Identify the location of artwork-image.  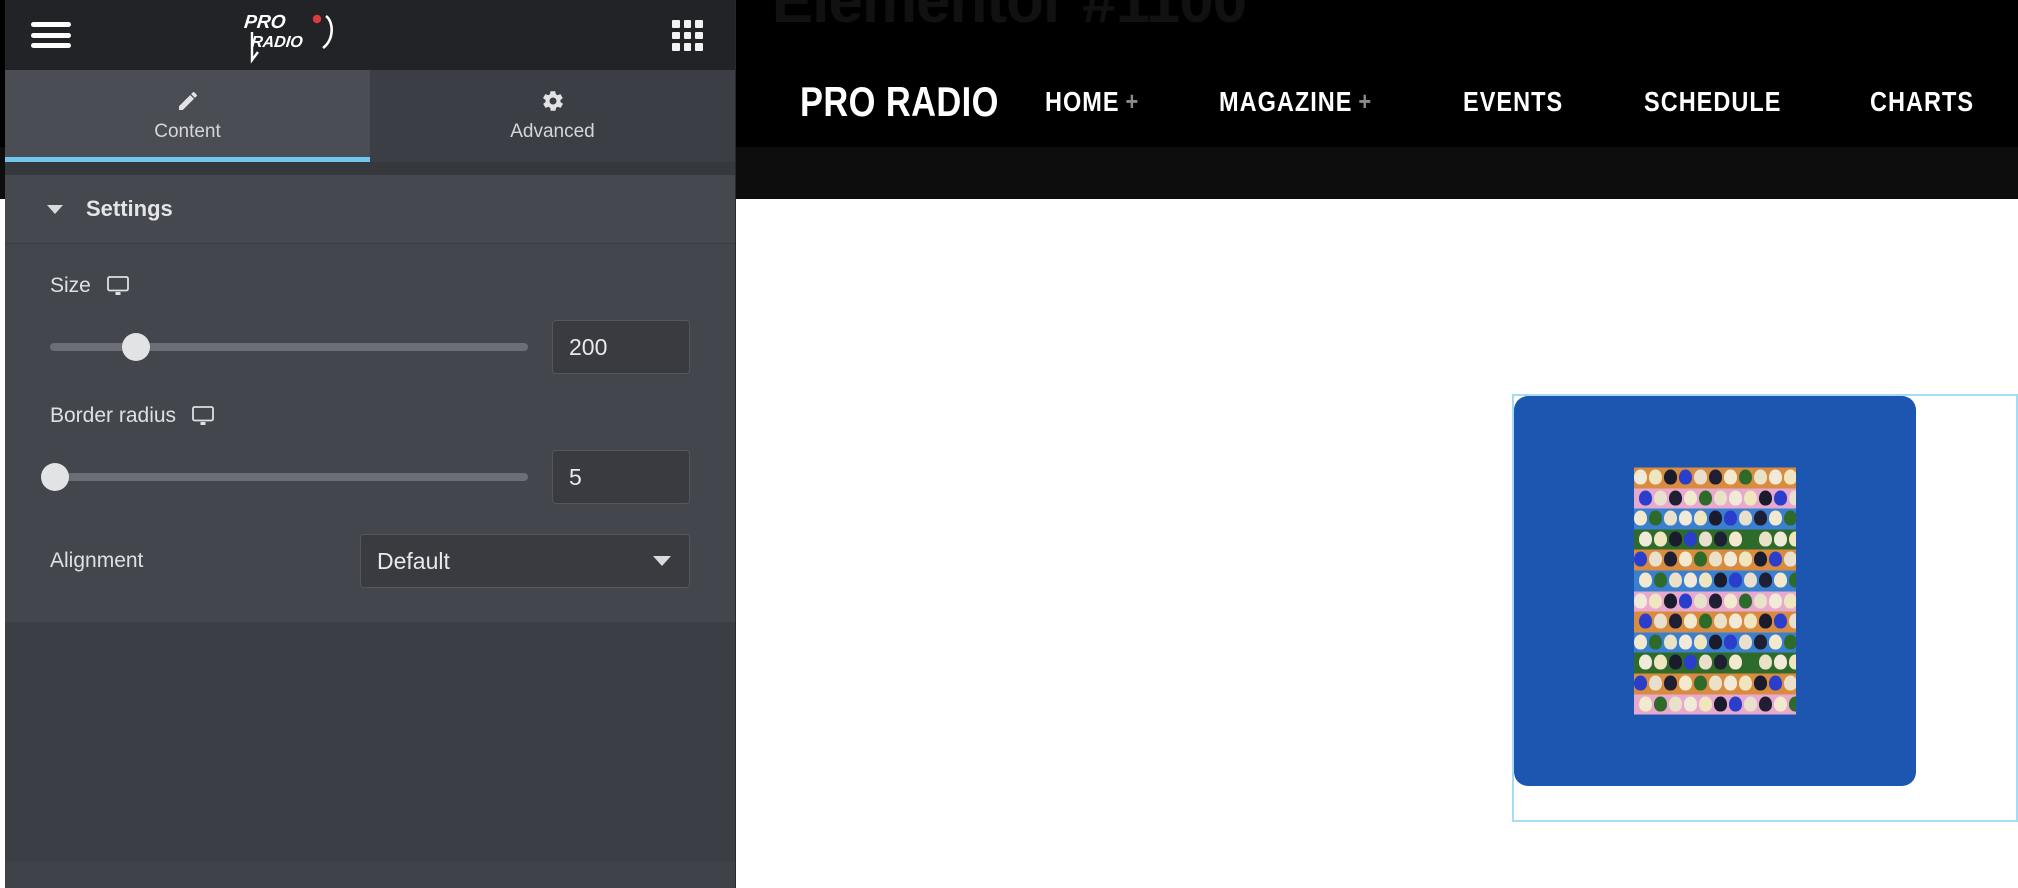
(1715, 591).